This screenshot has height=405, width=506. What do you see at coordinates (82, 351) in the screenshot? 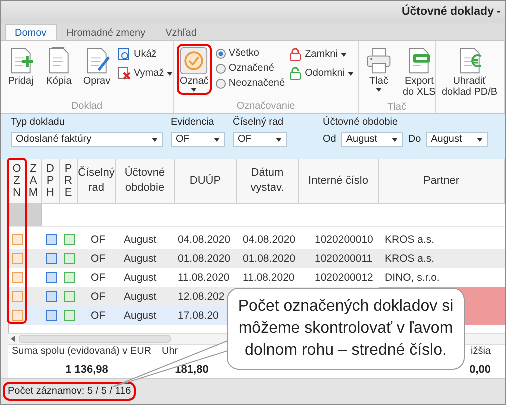
I see `sum-label: Suma spolu (evidovaná) v EUR` at bounding box center [82, 351].